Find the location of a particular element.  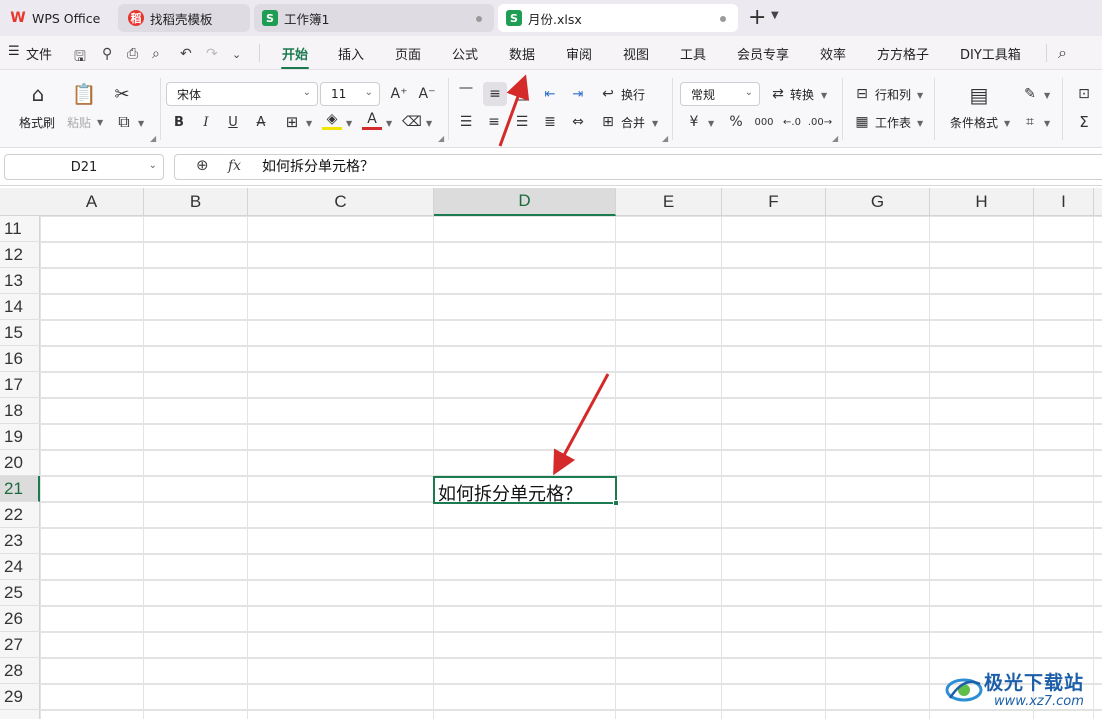

borders-icon: ⊞ is located at coordinates (292, 122).